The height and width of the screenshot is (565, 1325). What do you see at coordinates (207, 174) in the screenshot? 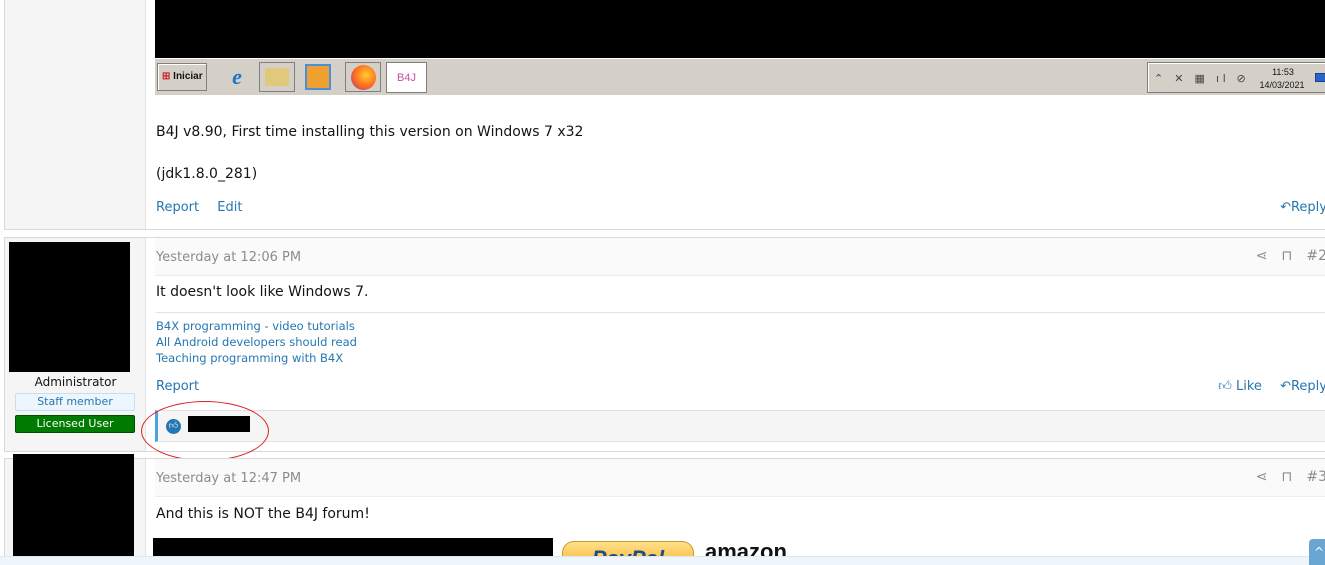
I see `post-1-message-line-2: (jdk1.8.0_281)` at bounding box center [207, 174].